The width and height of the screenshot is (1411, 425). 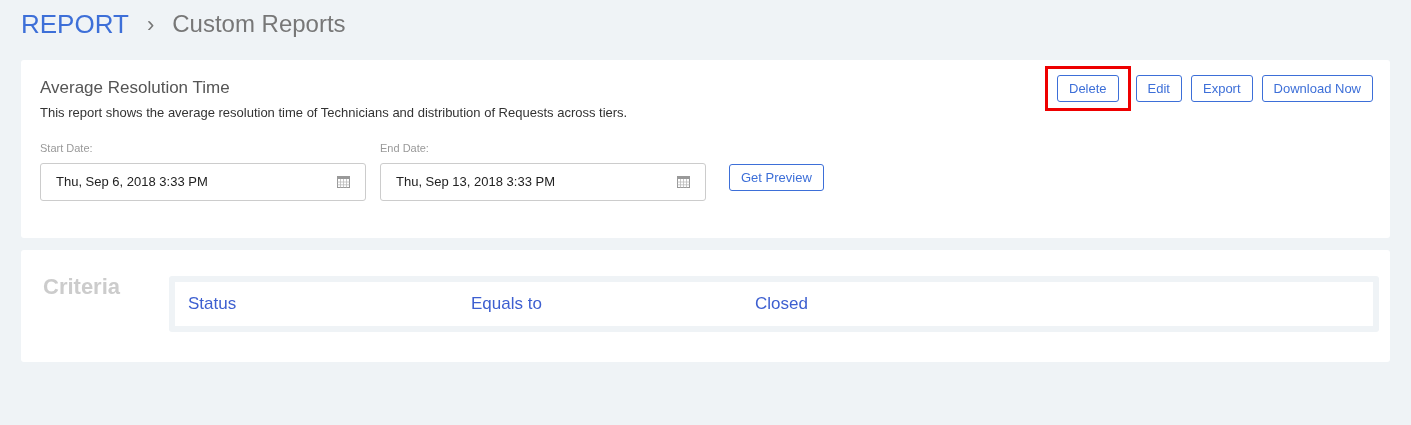 What do you see at coordinates (543, 181) in the screenshot?
I see `date-field: Thu, Sep 13, 2018 3:33 PM` at bounding box center [543, 181].